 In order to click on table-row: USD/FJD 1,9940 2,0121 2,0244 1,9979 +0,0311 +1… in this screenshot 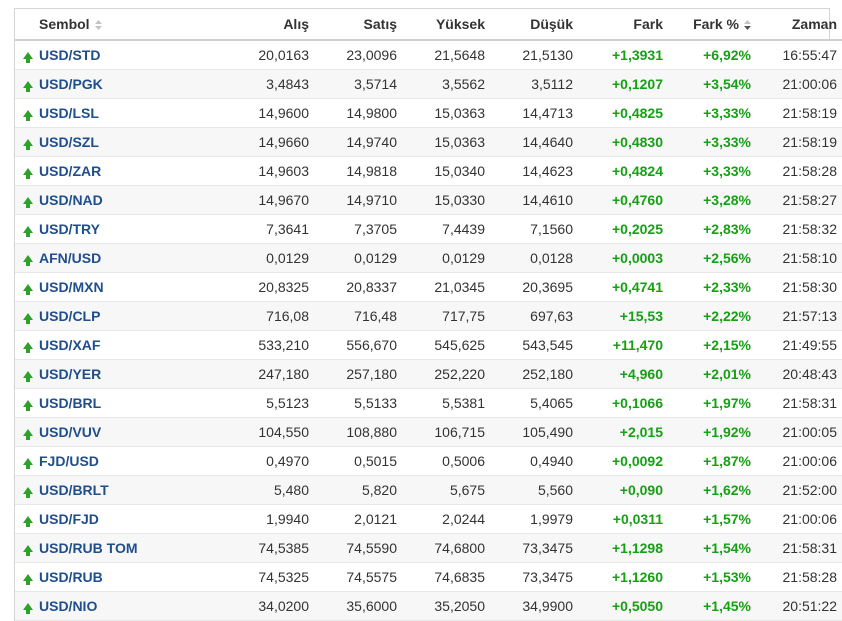, I will do `click(428, 519)`.